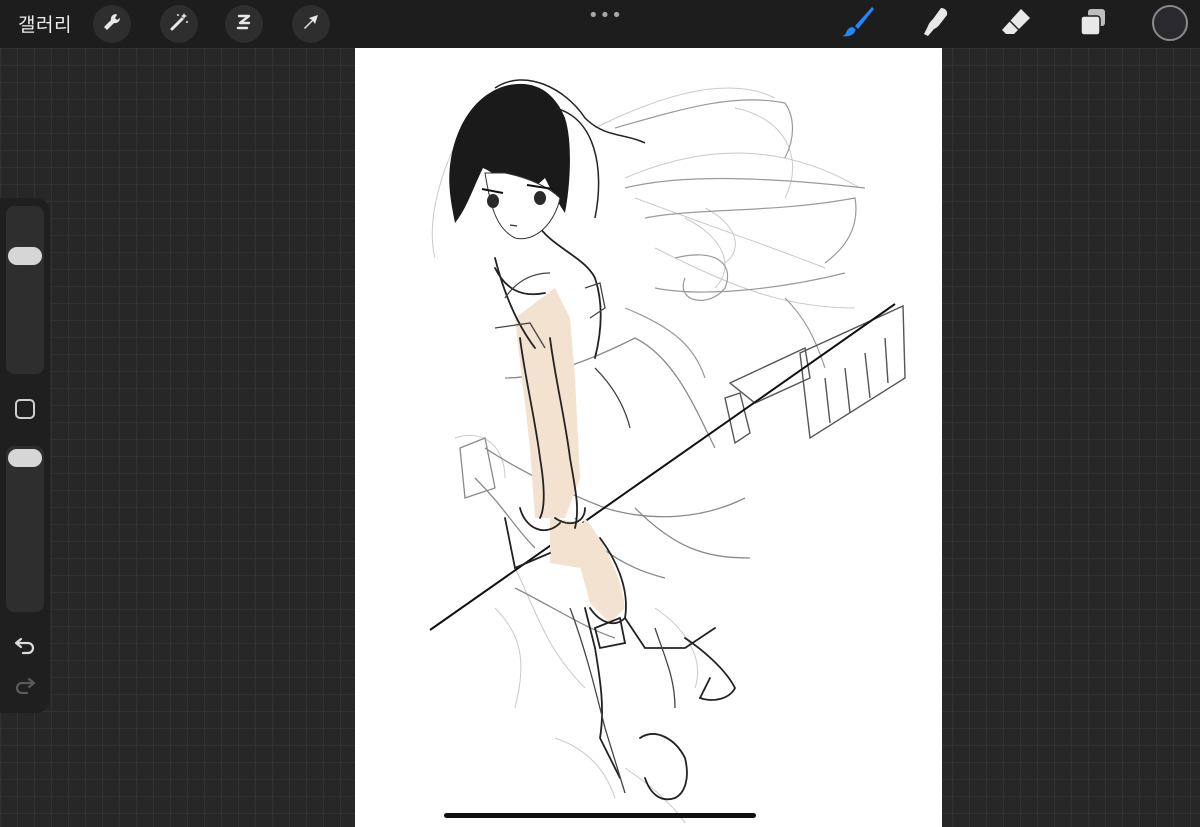 This screenshot has width=1200, height=827. I want to click on gallery-button: 갤러리, so click(45, 23).